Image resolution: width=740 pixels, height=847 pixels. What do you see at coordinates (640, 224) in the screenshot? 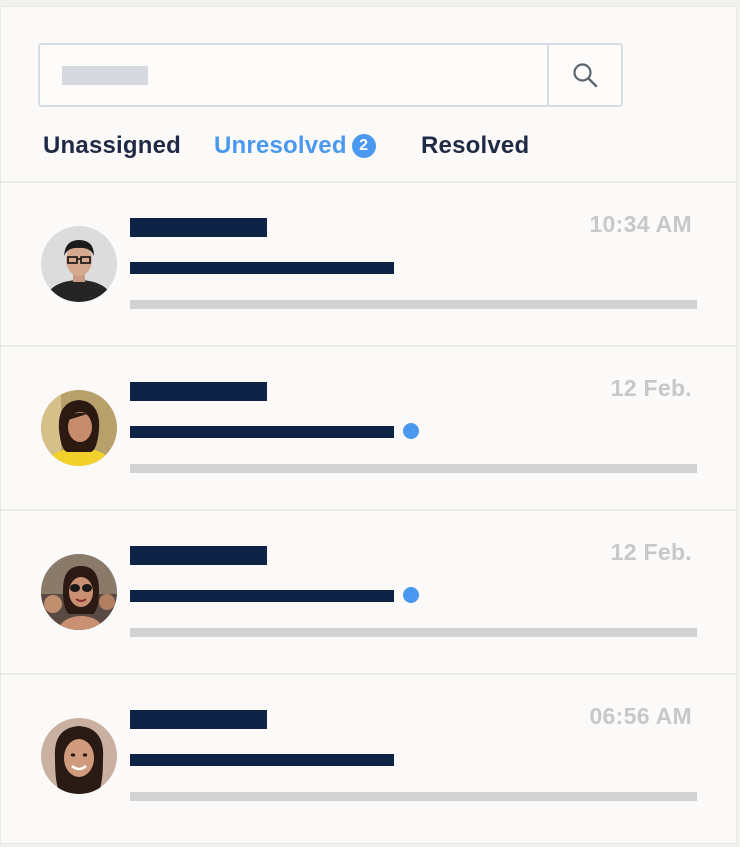
I see `timestamp: 10:34 AM` at bounding box center [640, 224].